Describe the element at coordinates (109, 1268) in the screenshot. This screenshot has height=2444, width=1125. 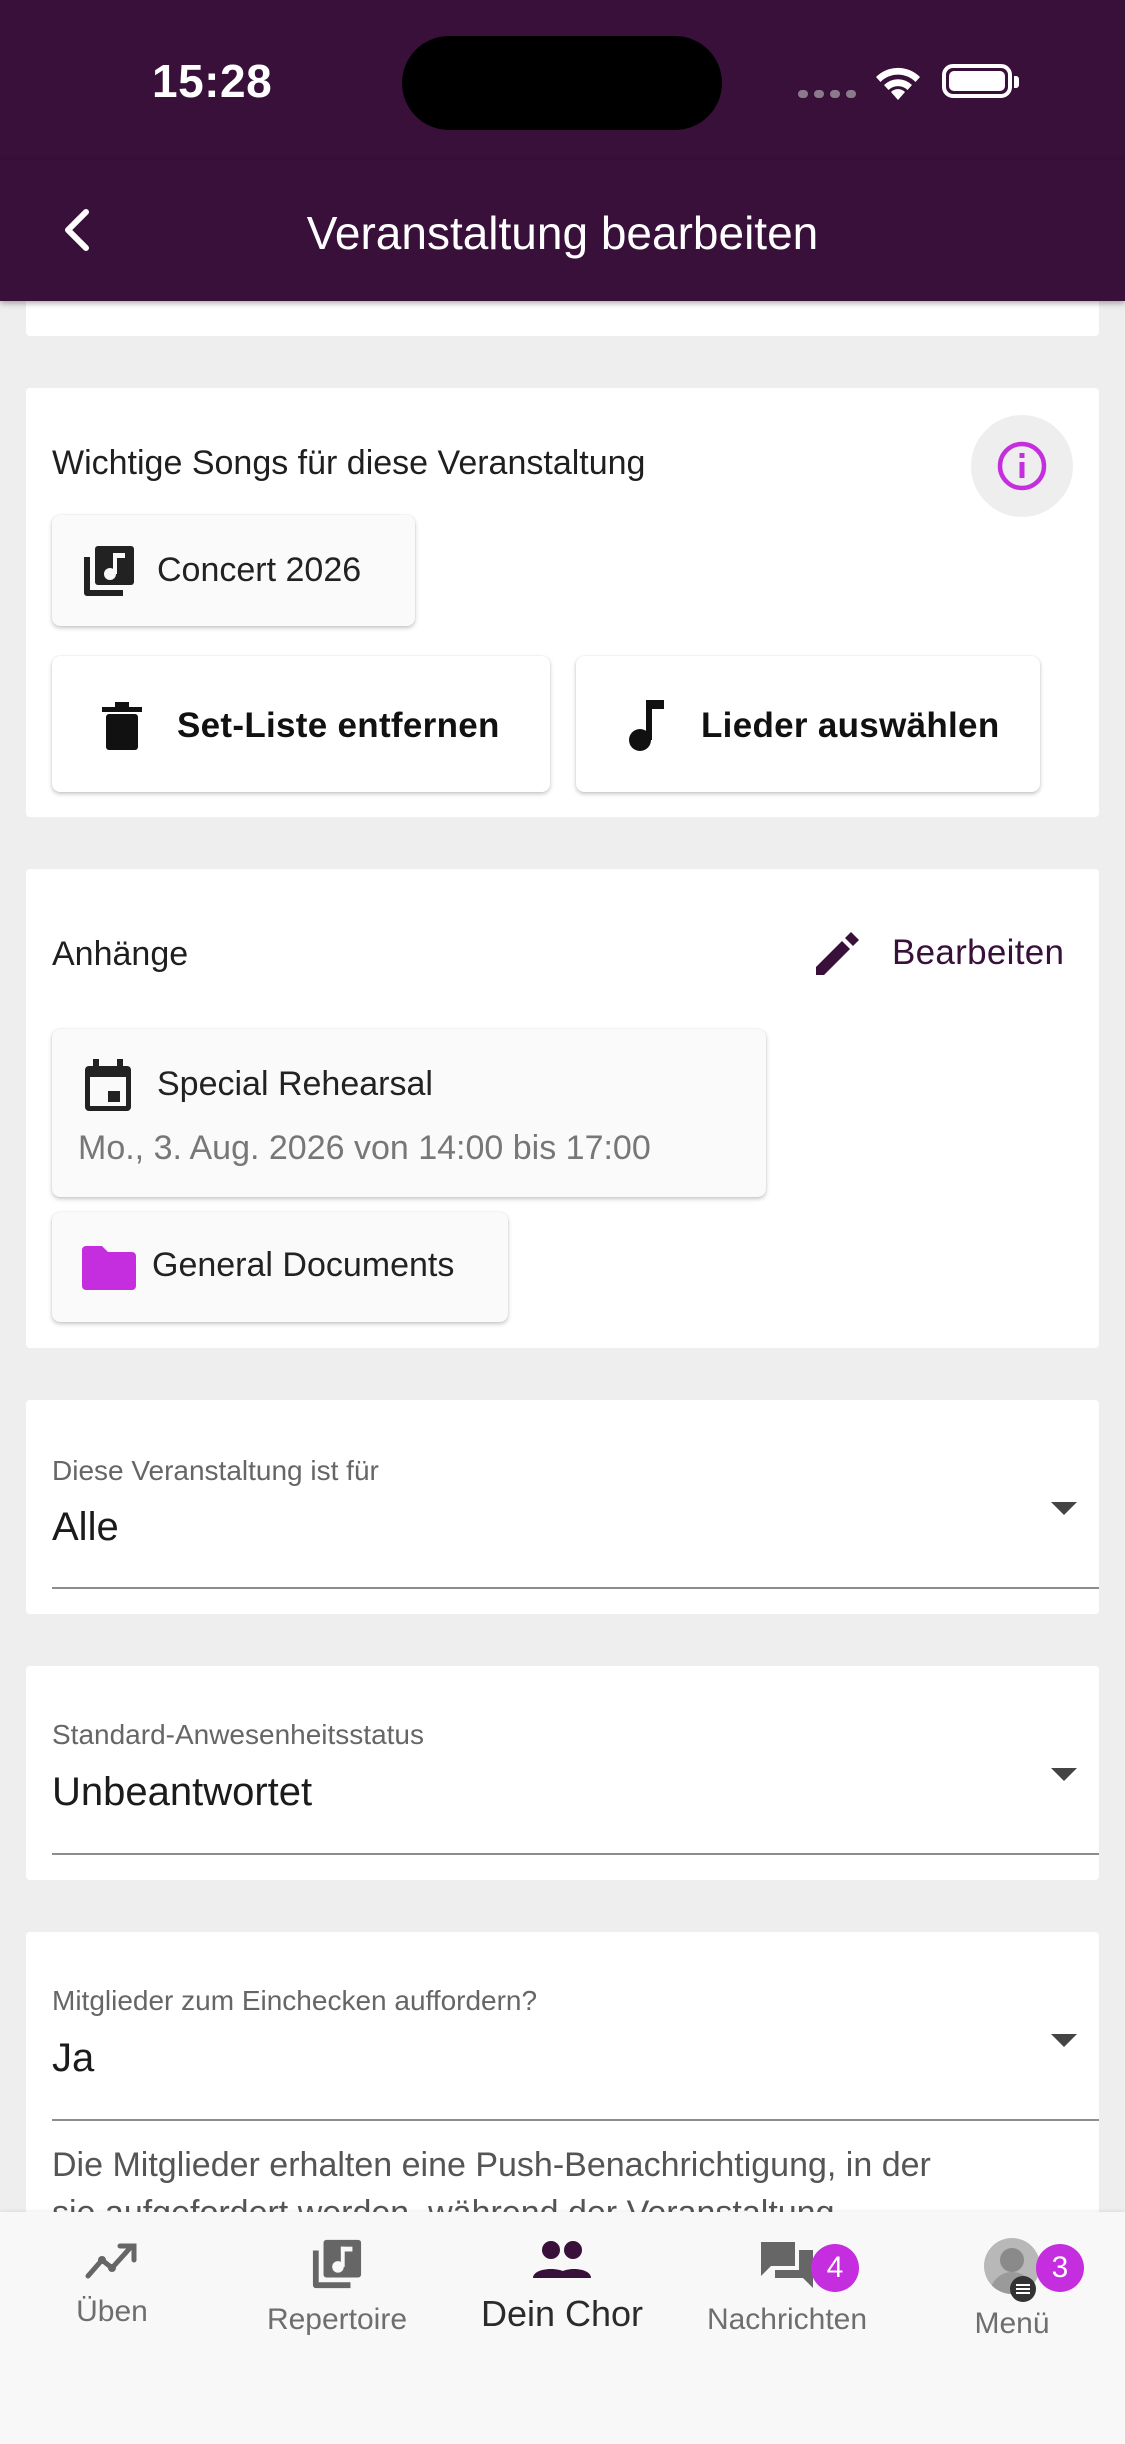
I see `folder-icon` at that location.